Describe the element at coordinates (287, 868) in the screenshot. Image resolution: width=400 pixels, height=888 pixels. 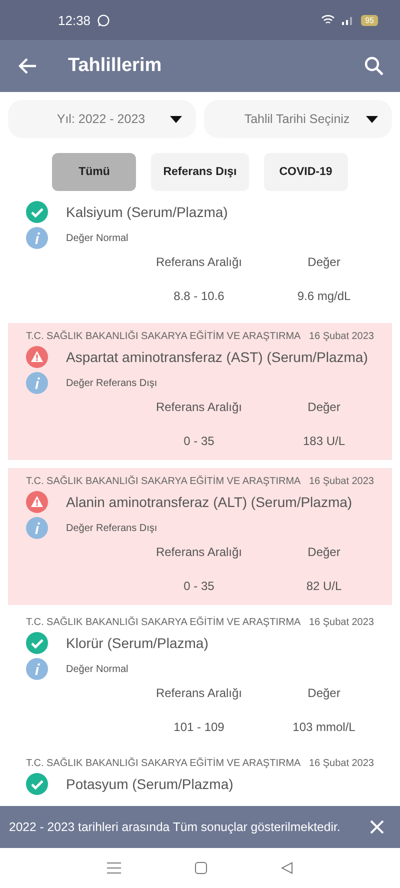
I see `back-icon` at that location.